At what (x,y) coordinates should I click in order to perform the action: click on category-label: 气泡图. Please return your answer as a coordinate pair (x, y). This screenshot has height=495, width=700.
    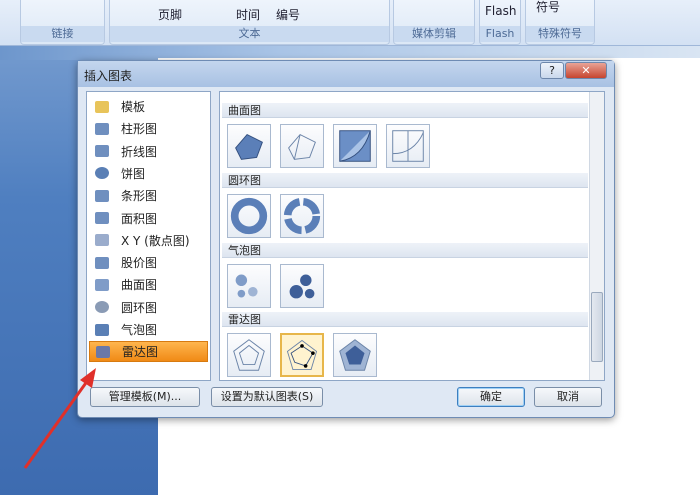
    Looking at the image, I should click on (139, 330).